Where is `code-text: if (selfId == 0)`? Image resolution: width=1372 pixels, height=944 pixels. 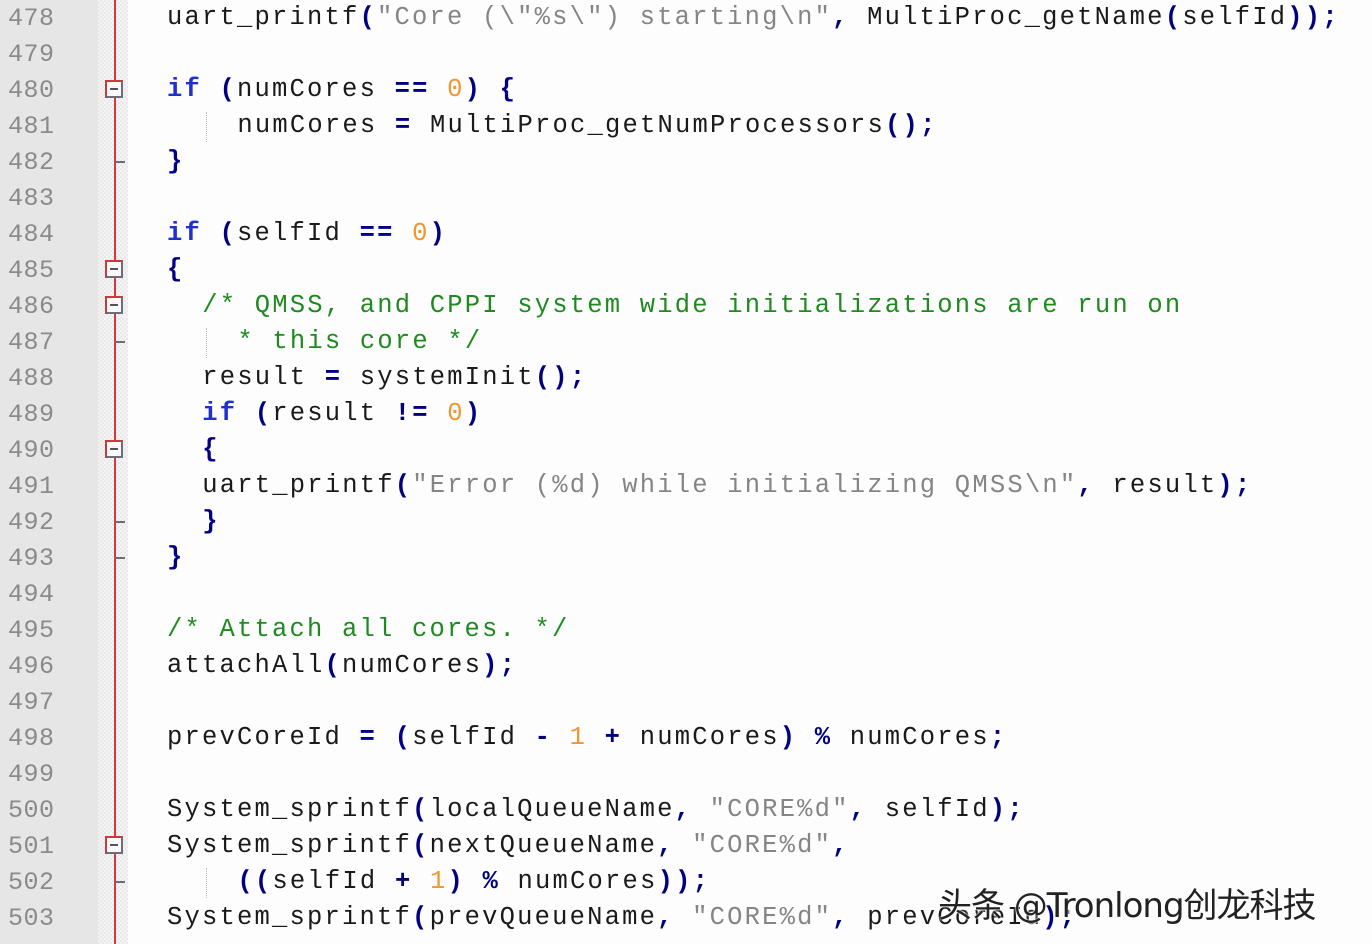 code-text: if (selfId == 0) is located at coordinates (307, 234).